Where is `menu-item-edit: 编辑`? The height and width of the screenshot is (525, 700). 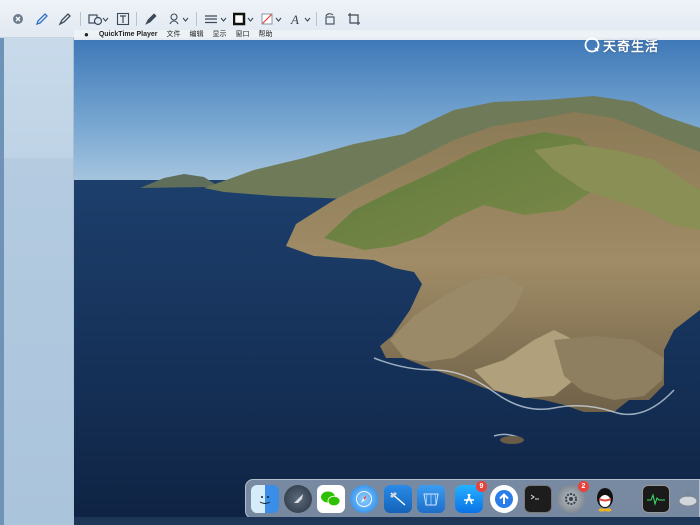
menu-item-edit: 编辑 is located at coordinates (196, 35).